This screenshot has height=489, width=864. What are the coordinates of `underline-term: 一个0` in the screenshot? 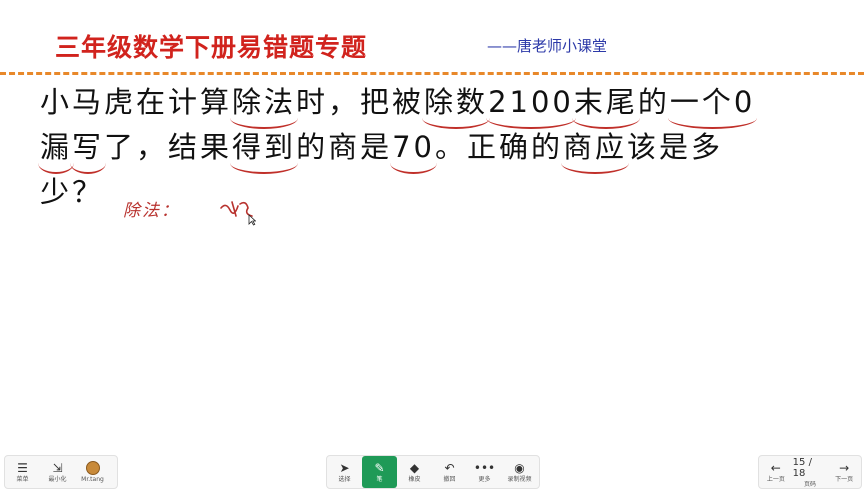 It's located at (712, 104).